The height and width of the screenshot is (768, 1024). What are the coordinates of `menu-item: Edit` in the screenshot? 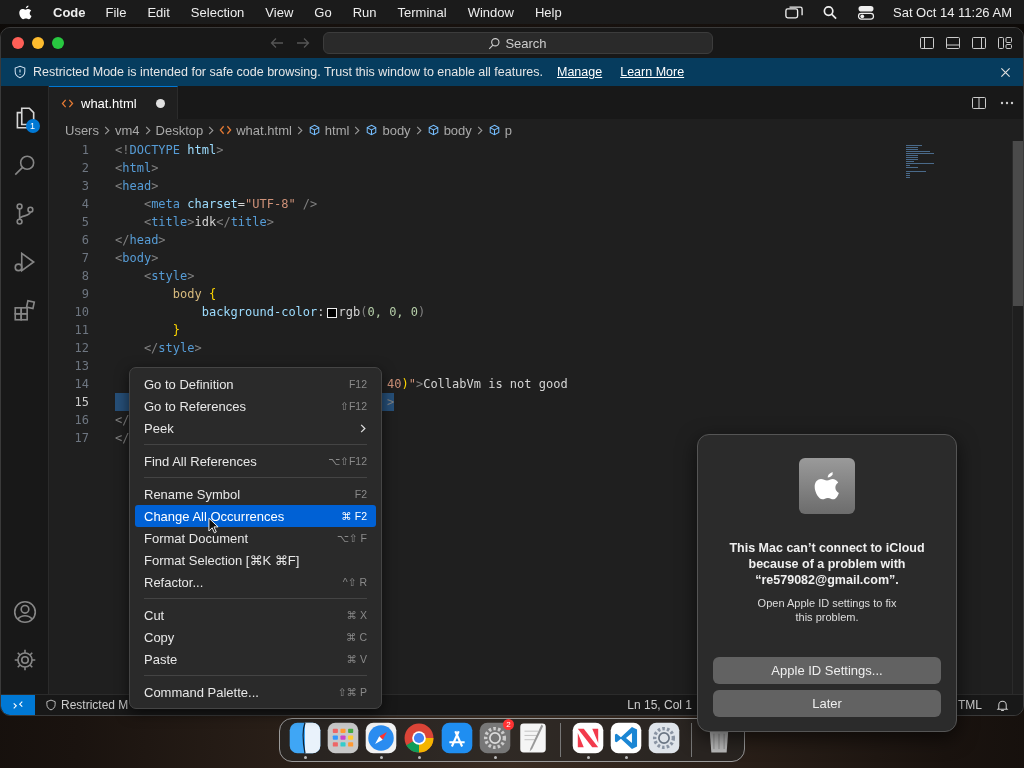 It's located at (158, 12).